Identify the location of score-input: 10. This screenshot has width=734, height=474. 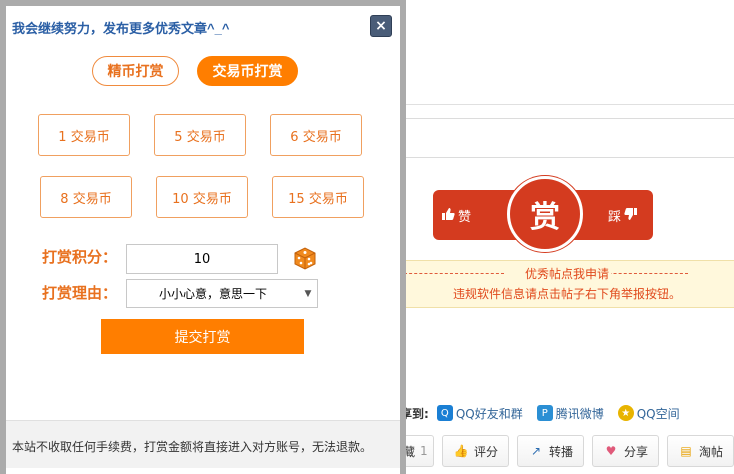
(202, 259).